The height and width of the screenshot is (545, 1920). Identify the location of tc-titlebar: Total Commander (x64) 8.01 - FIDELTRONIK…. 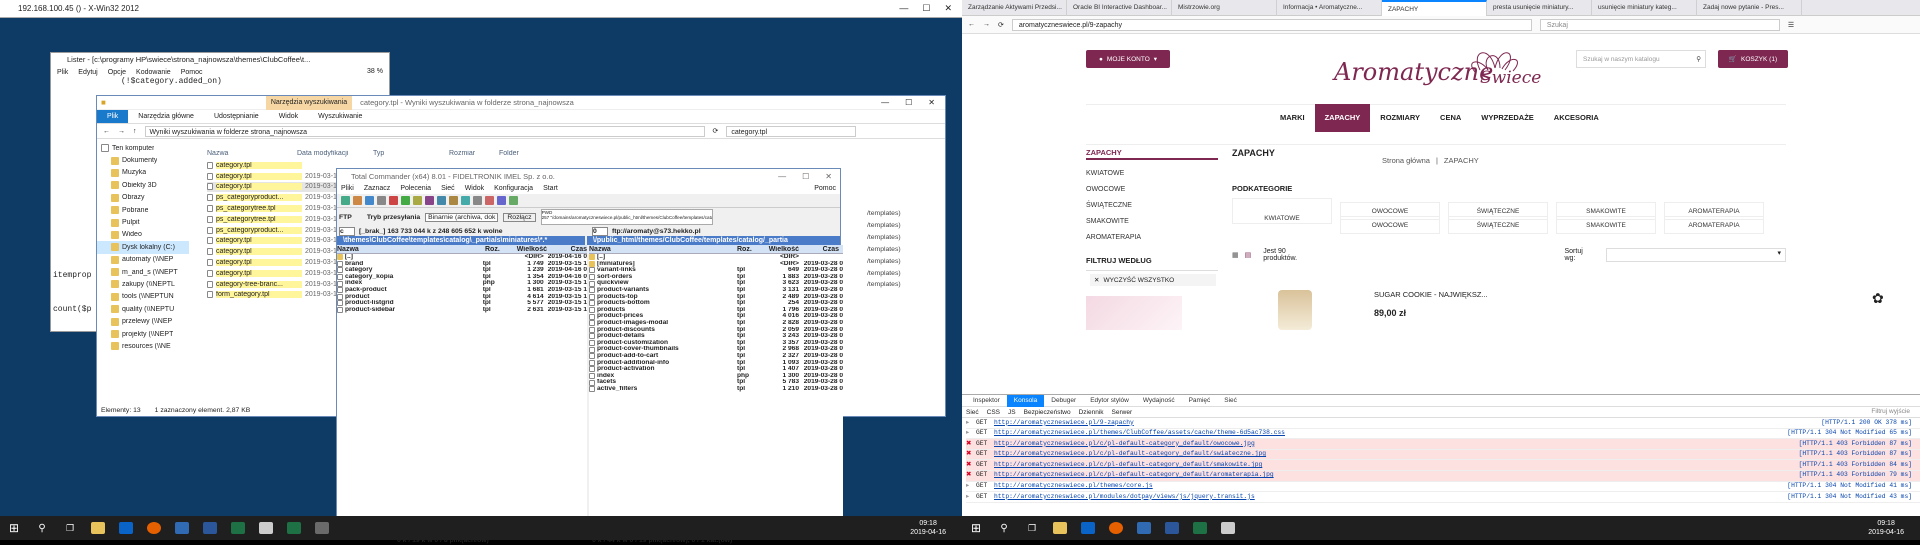
(588, 176).